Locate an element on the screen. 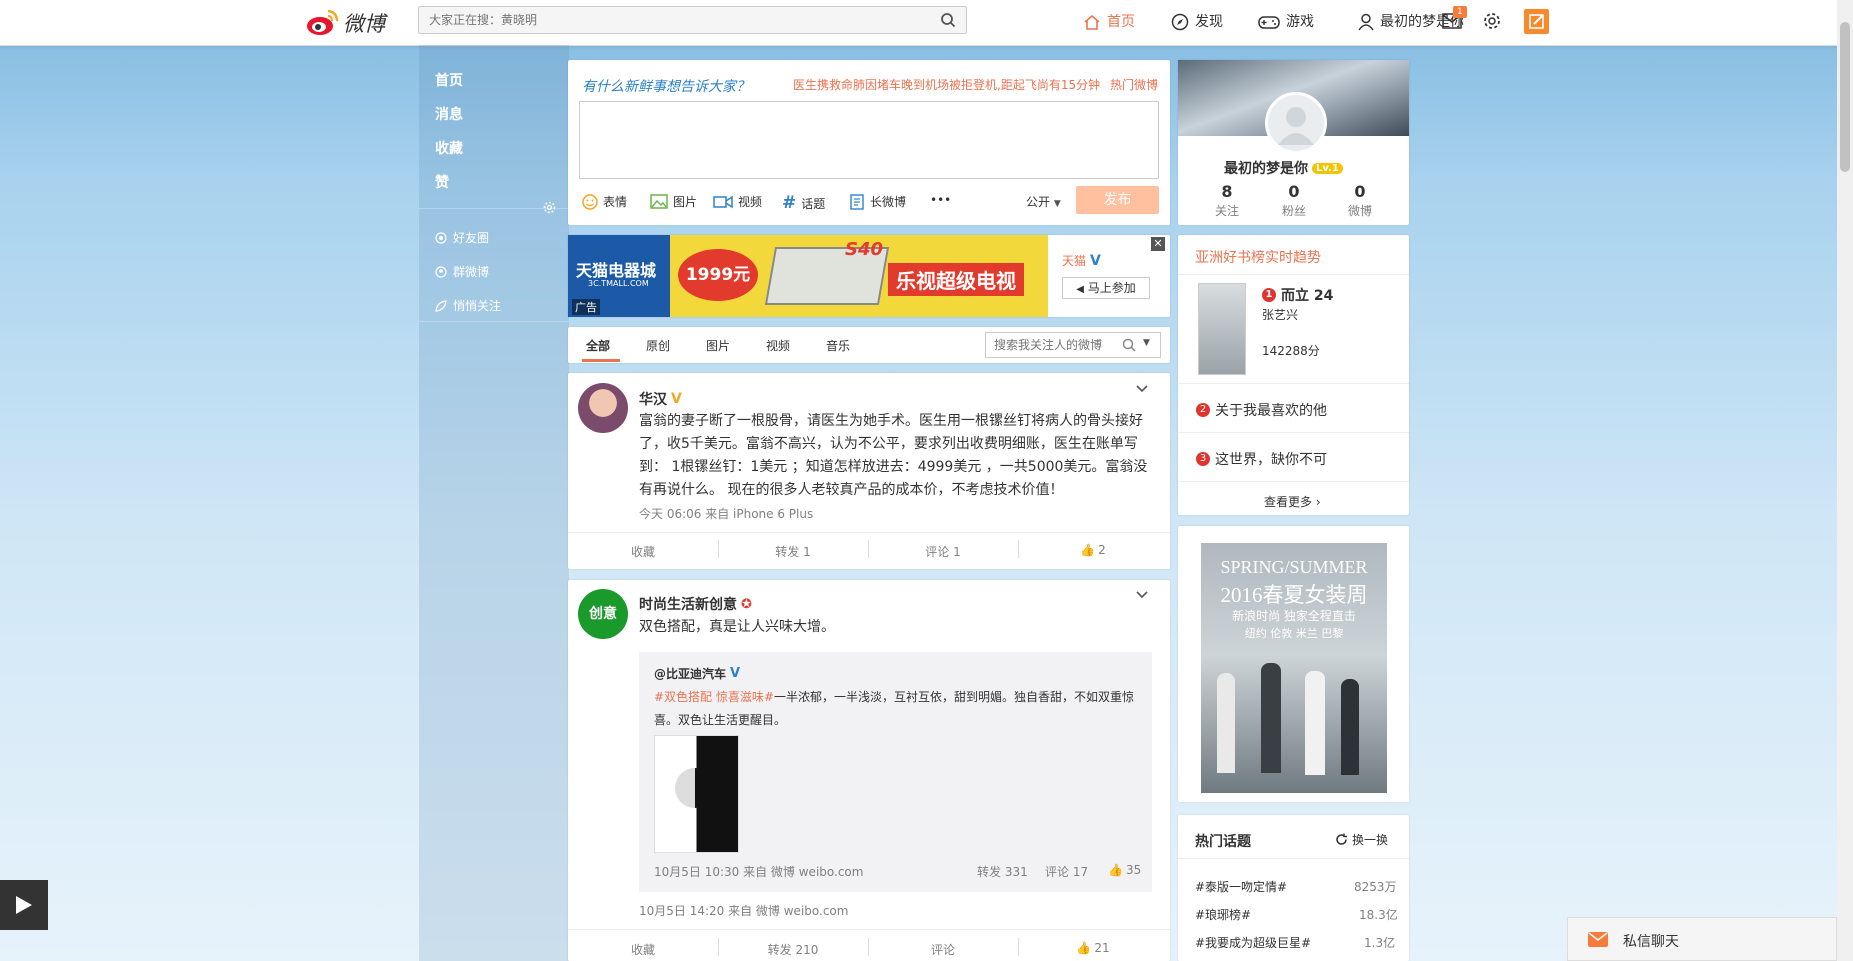 The height and width of the screenshot is (961, 1853). post-text: 双色搭配，真是让人兴味大增。 is located at coordinates (737, 627).